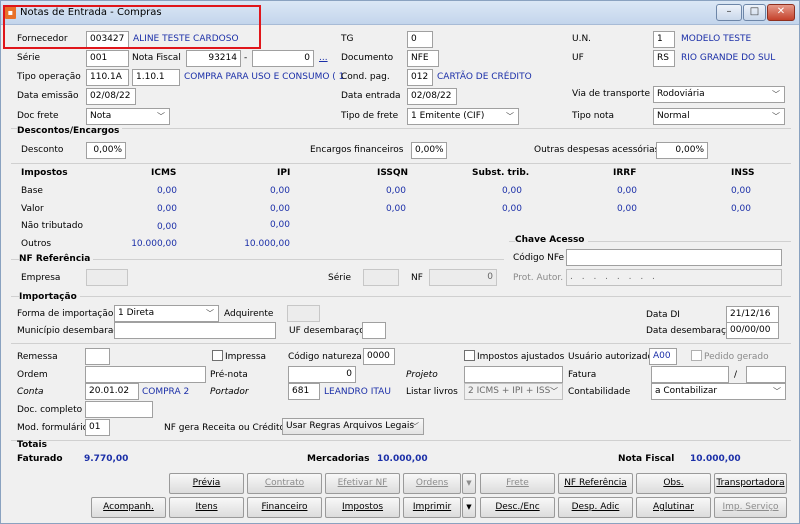  Describe the element at coordinates (728, 58) in the screenshot. I see `uf-name: RIO GRANDE DO SUL` at that location.